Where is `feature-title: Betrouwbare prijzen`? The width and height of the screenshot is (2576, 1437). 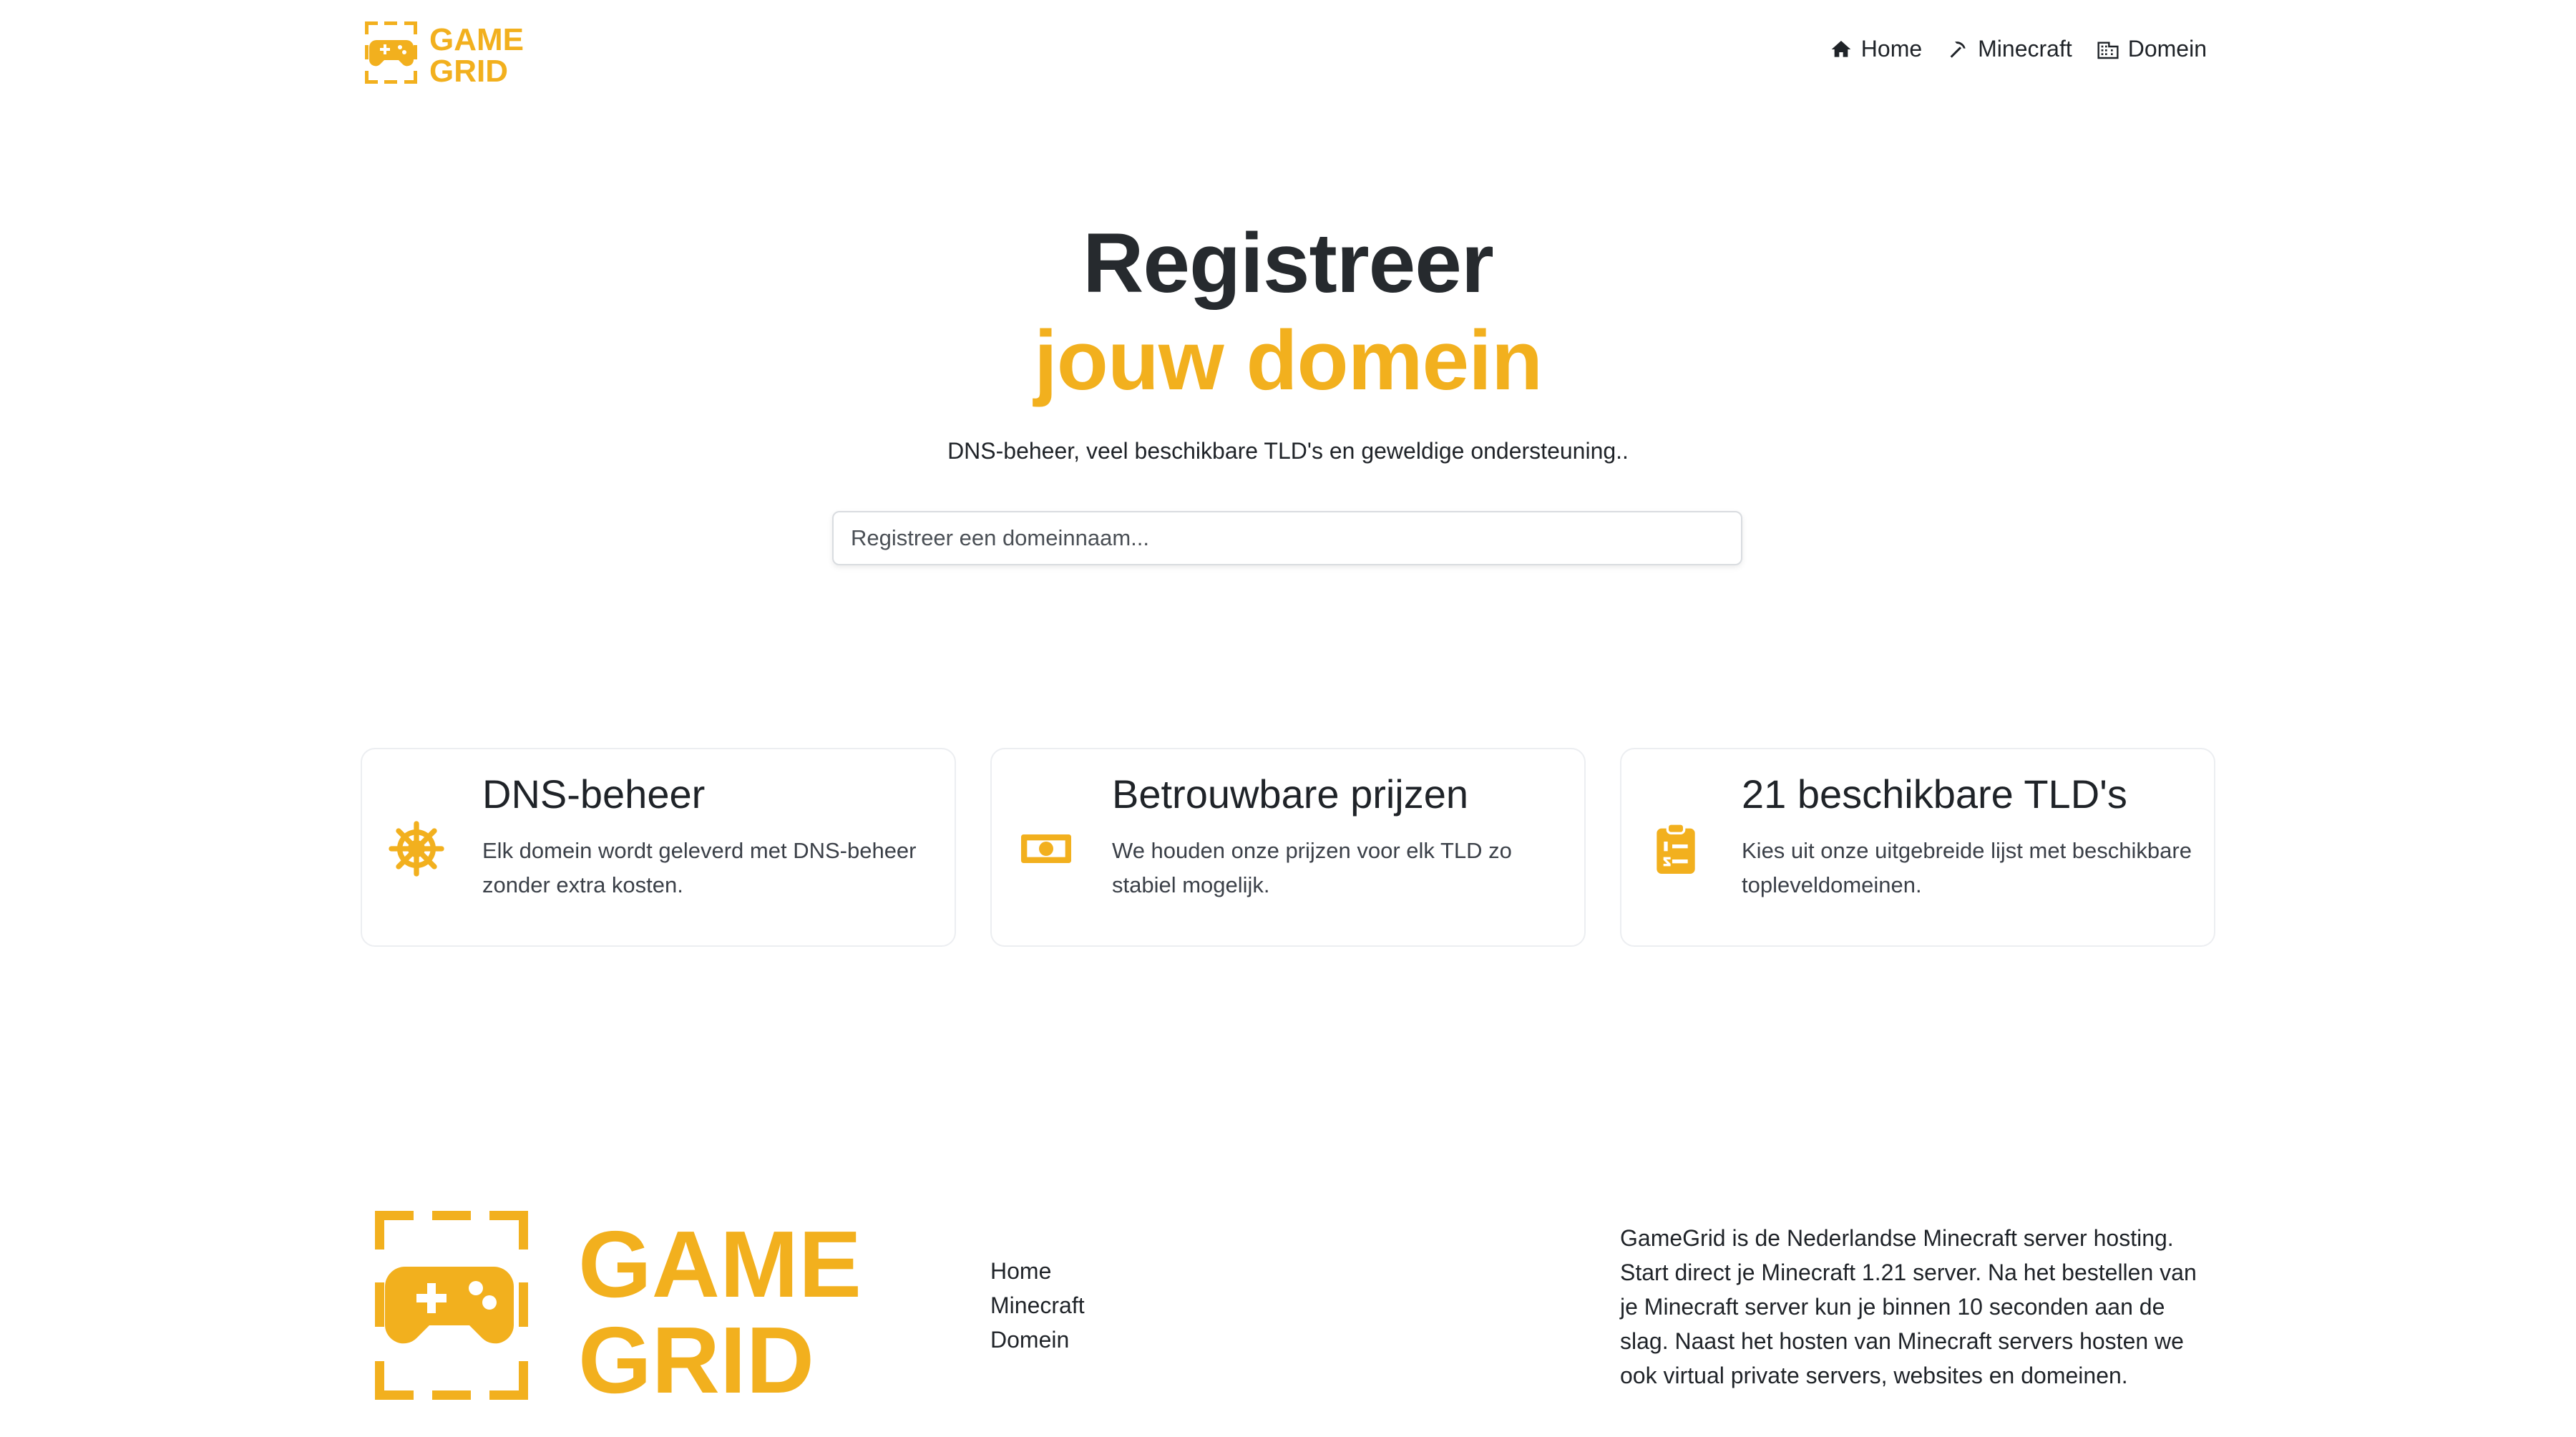 feature-title: Betrouwbare prijzen is located at coordinates (1290, 794).